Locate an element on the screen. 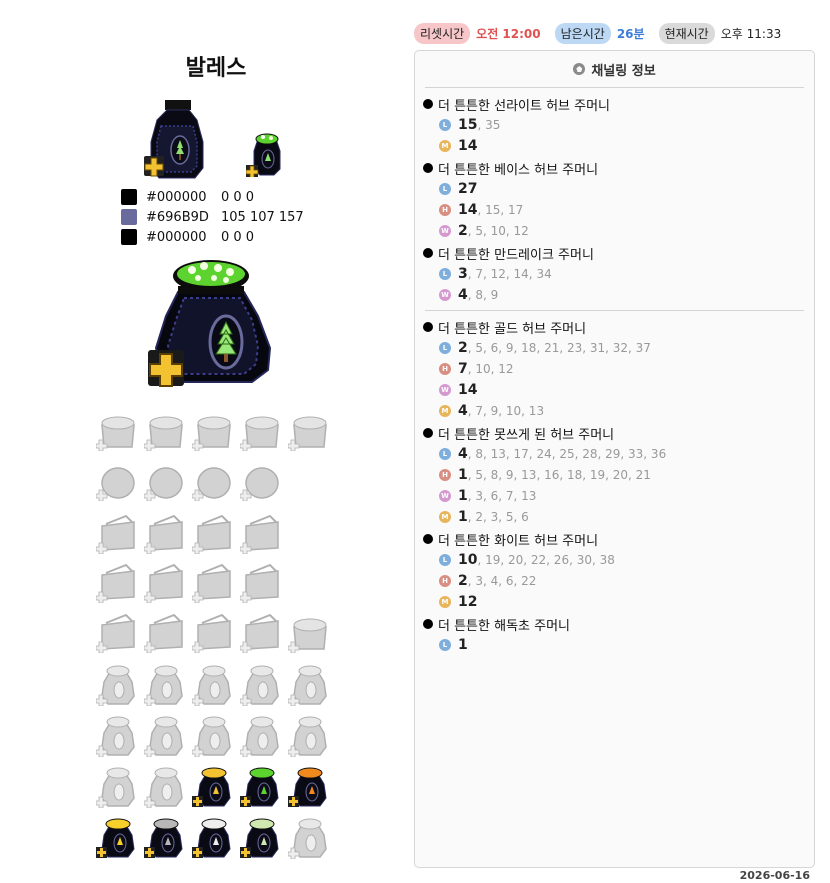  cloth-bundle-1-icon is located at coordinates (118, 631).